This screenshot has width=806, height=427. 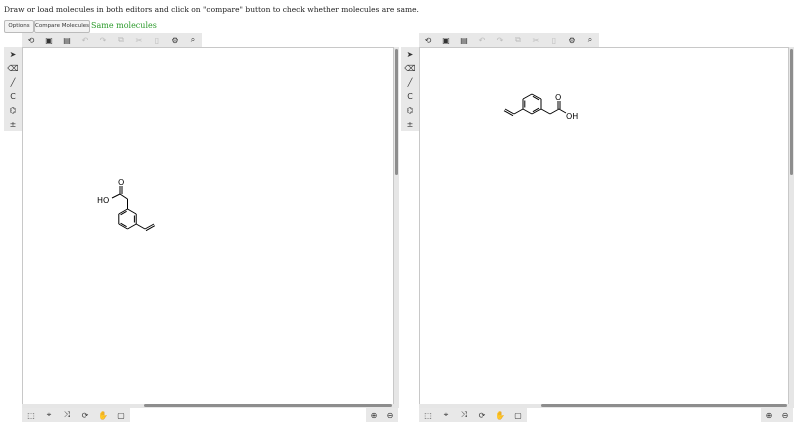 I want to click on editor-right-vertical-scrollbar, so click(x=791, y=227).